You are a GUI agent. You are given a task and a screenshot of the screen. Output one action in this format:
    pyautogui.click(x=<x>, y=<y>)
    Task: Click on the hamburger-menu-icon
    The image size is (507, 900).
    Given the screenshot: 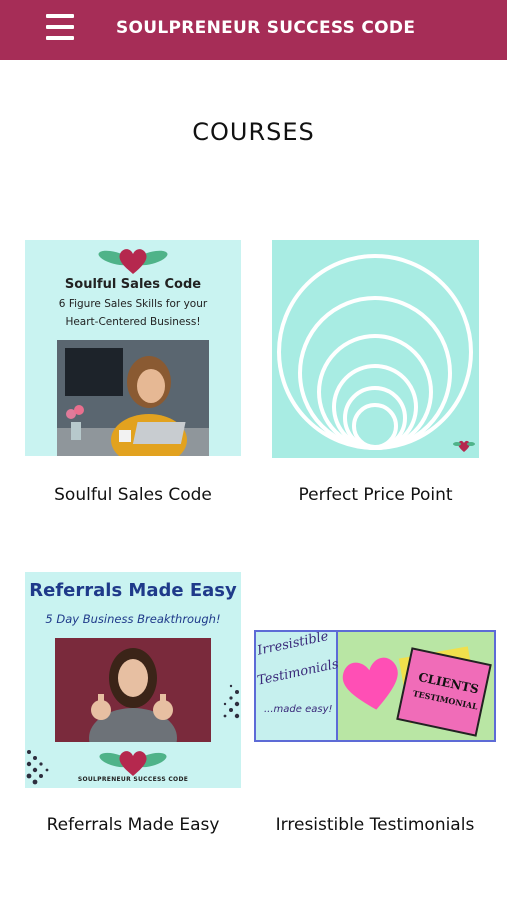 What is the action you would take?
    pyautogui.click(x=60, y=27)
    